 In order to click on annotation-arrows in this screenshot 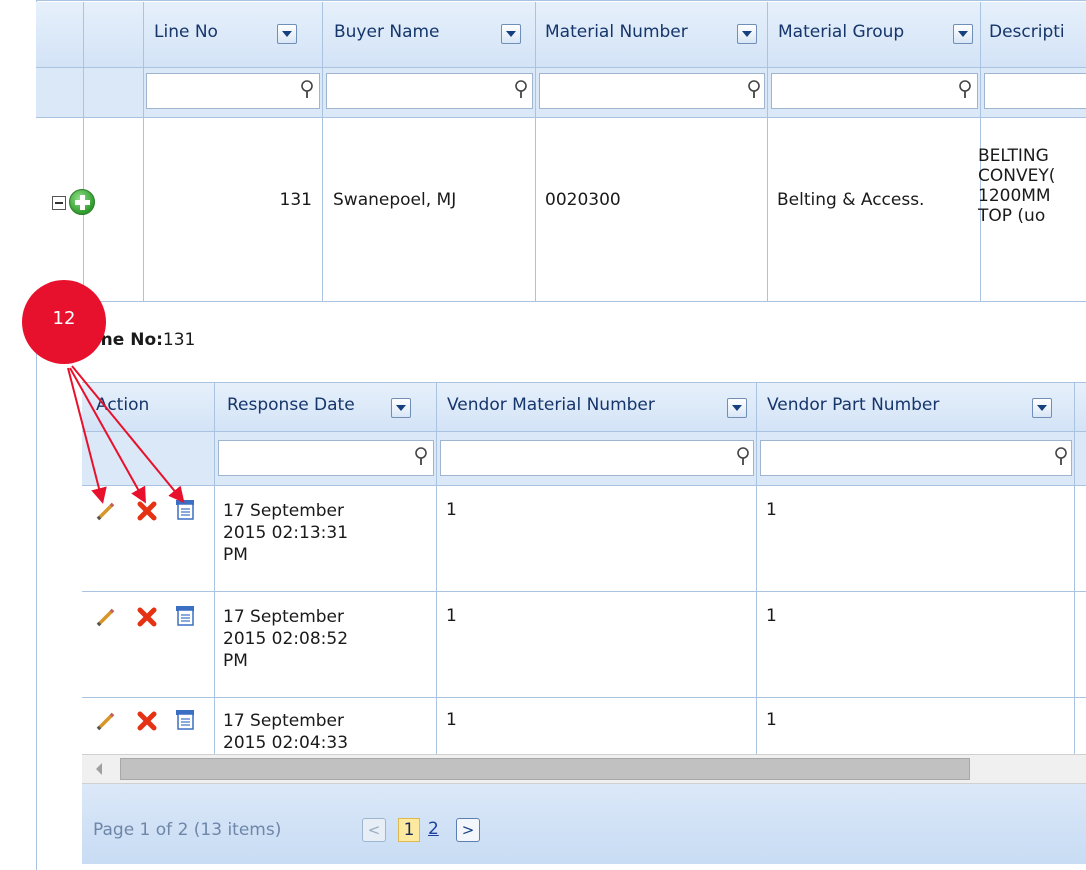, I will do `click(126, 434)`.